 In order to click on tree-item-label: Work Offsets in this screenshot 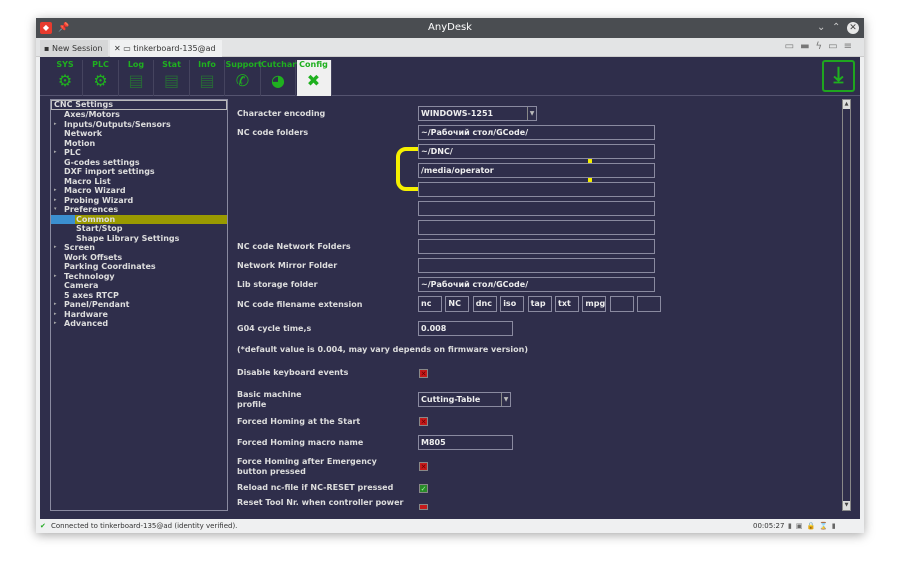, I will do `click(93, 257)`.